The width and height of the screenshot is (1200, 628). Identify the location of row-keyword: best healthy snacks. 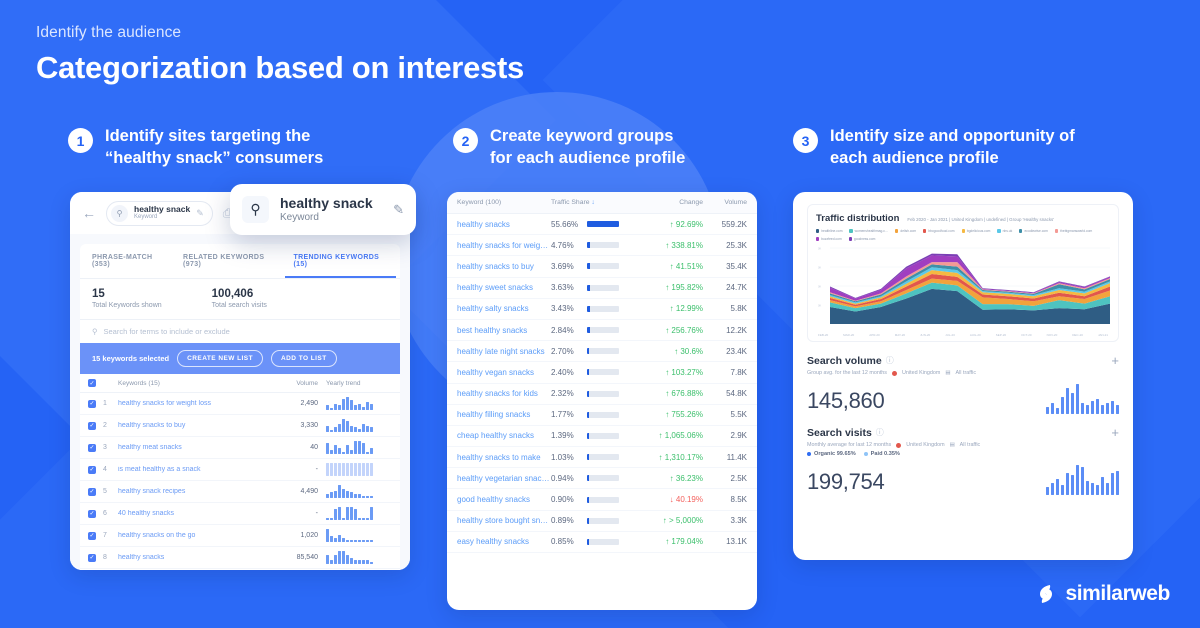
(504, 330).